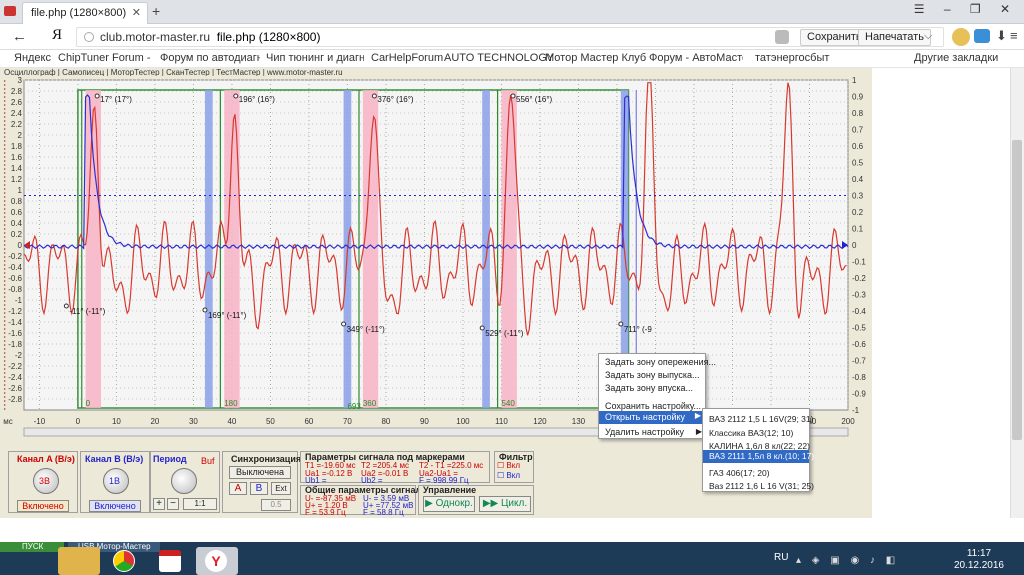  Describe the element at coordinates (534, 99) in the screenshot. I see `angle-label-top: 556° (16°)` at that location.